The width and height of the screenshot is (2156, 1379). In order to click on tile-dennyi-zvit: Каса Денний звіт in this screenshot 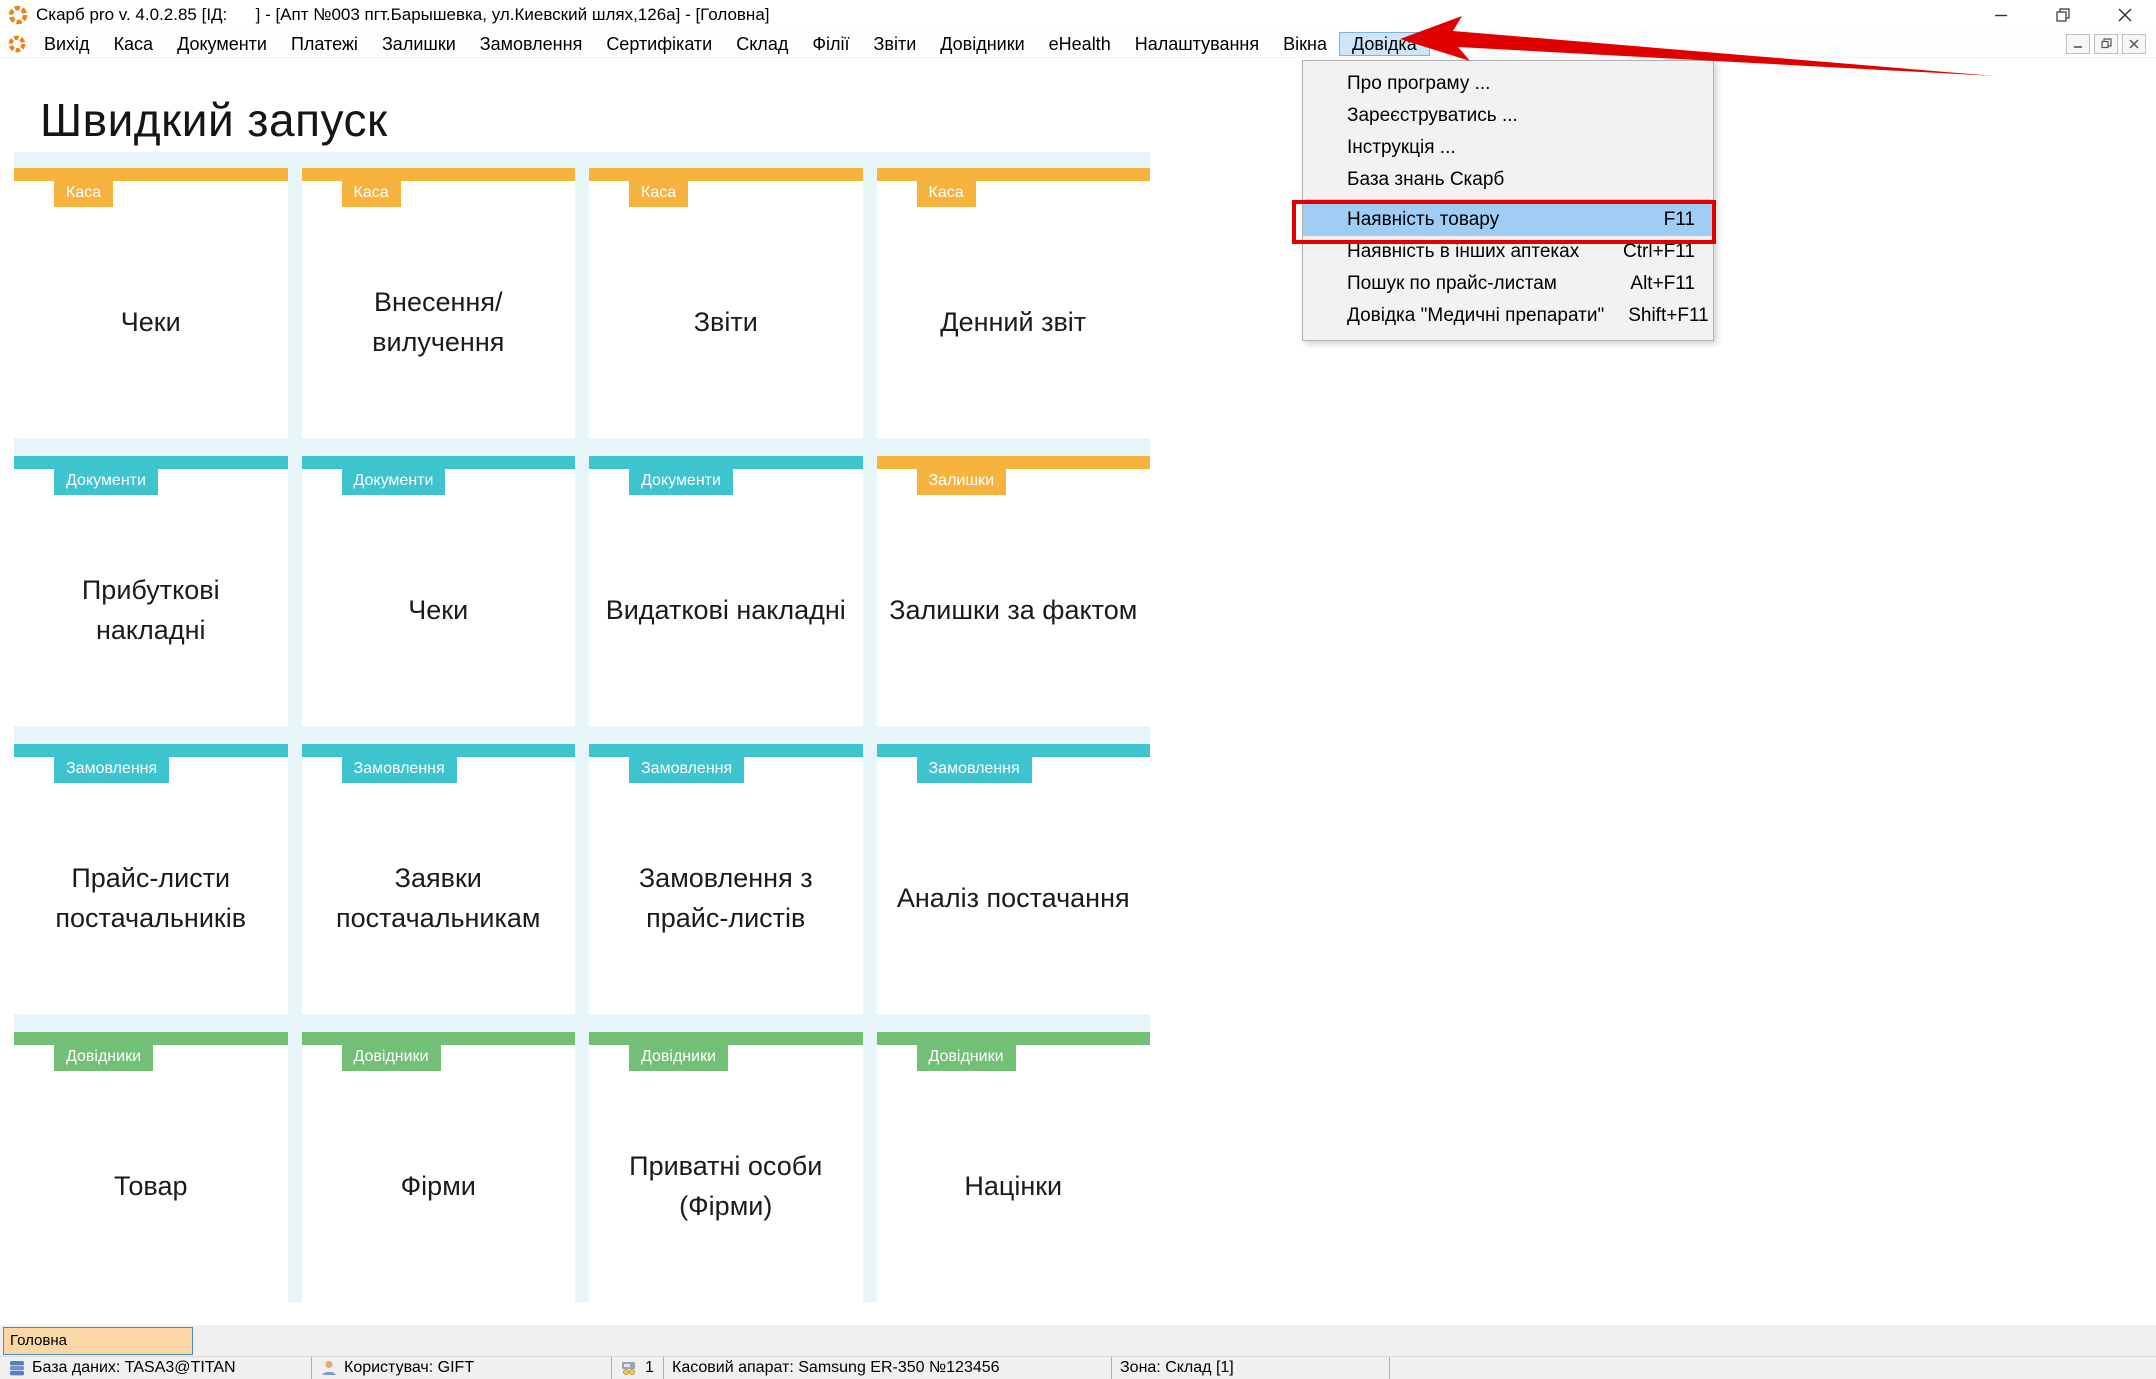, I will do `click(1013, 303)`.